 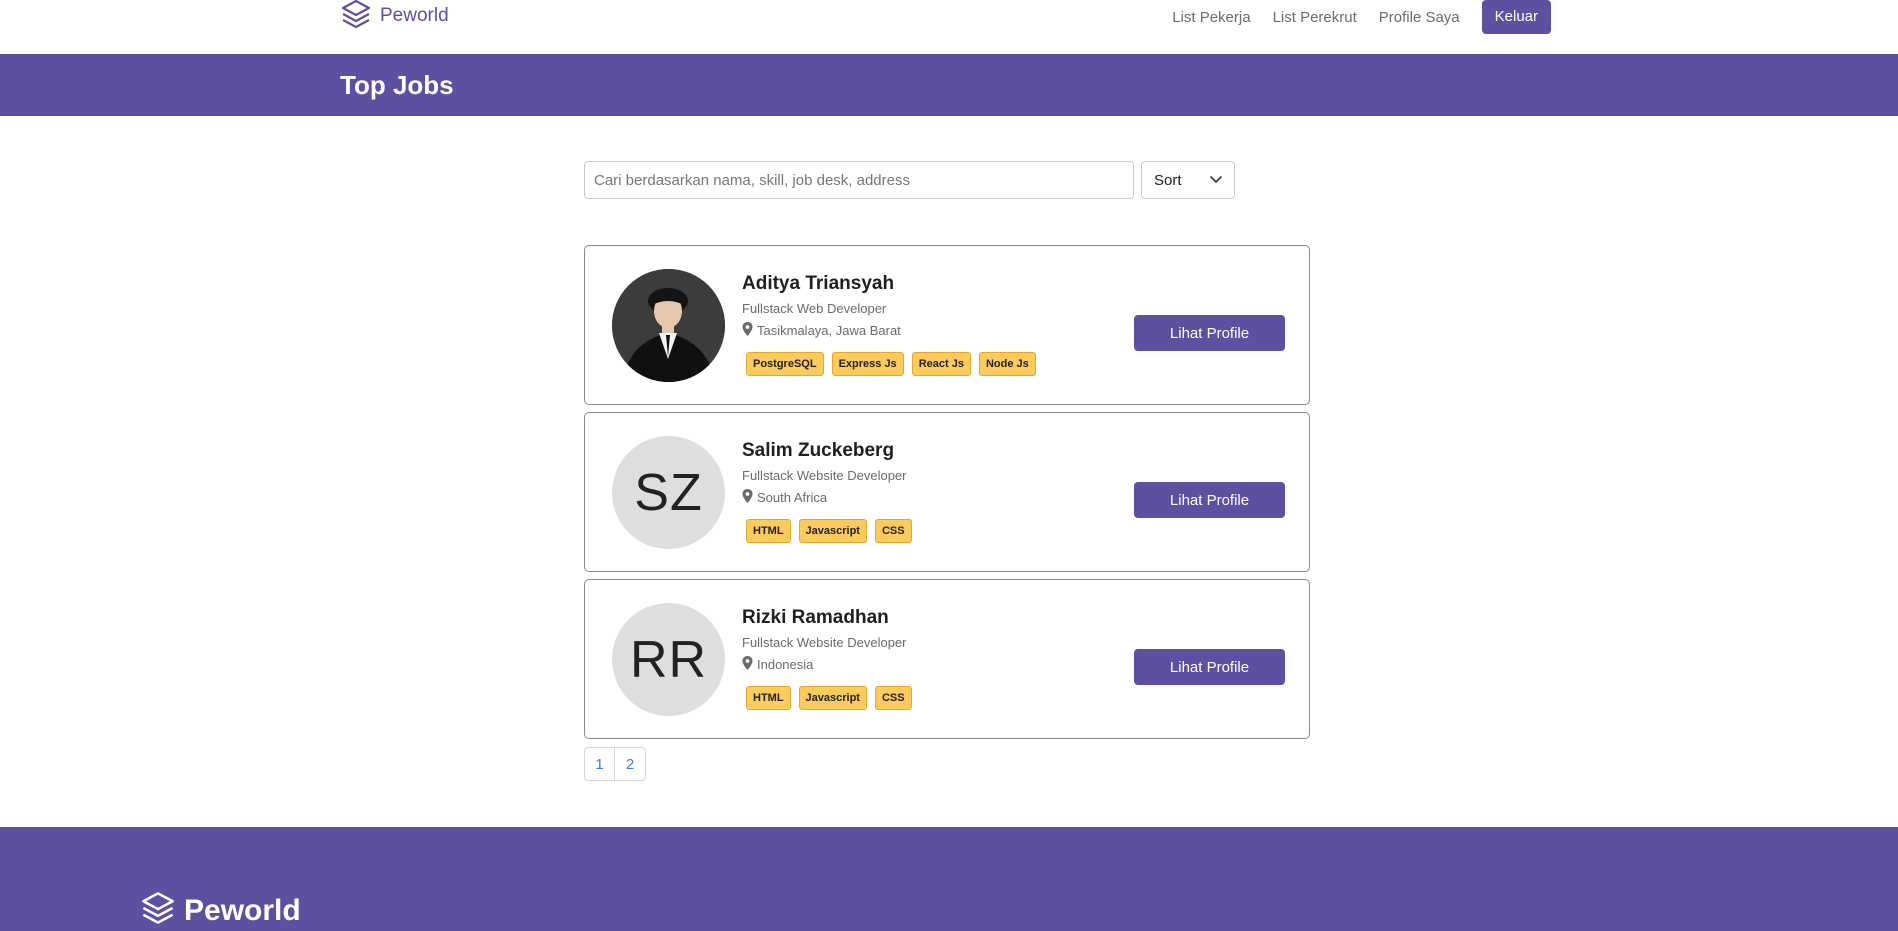 What do you see at coordinates (1419, 17) in the screenshot?
I see `nav-link-profile-saya: Profile Saya` at bounding box center [1419, 17].